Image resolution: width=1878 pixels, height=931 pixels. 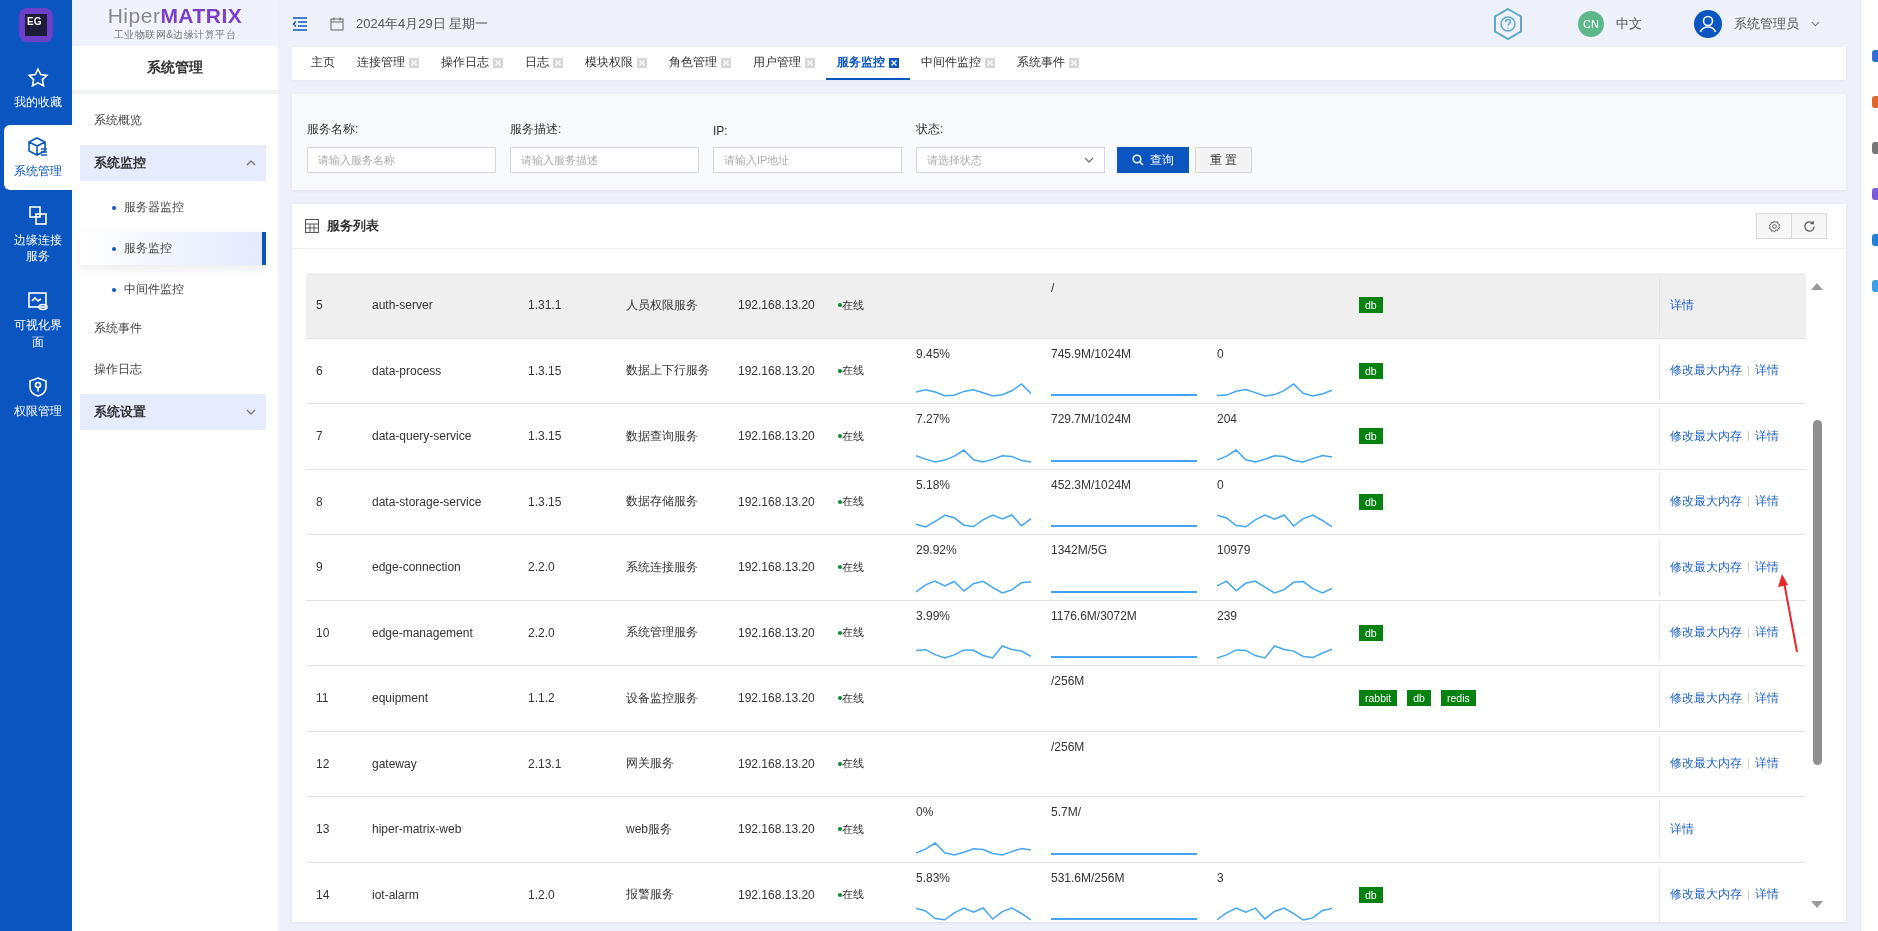 What do you see at coordinates (173, 328) in the screenshot?
I see `menu-item: 系统事件` at bounding box center [173, 328].